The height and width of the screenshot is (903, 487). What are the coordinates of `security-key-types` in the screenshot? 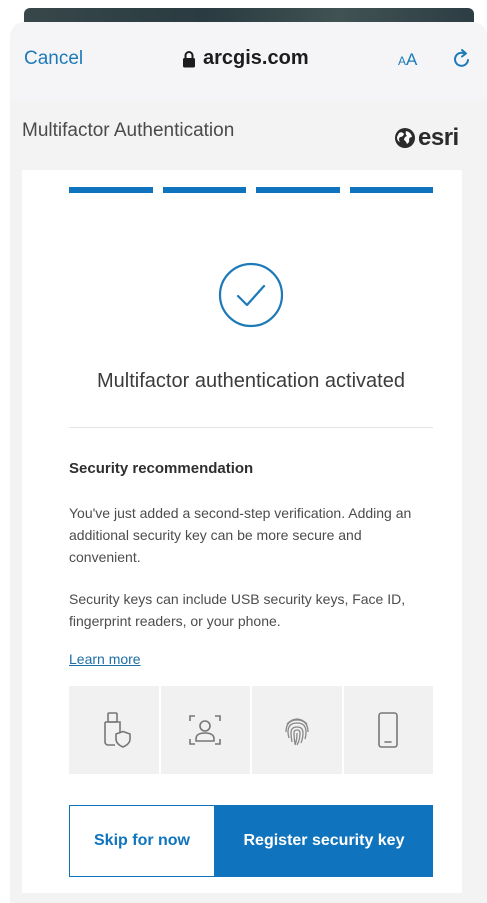 It's located at (251, 730).